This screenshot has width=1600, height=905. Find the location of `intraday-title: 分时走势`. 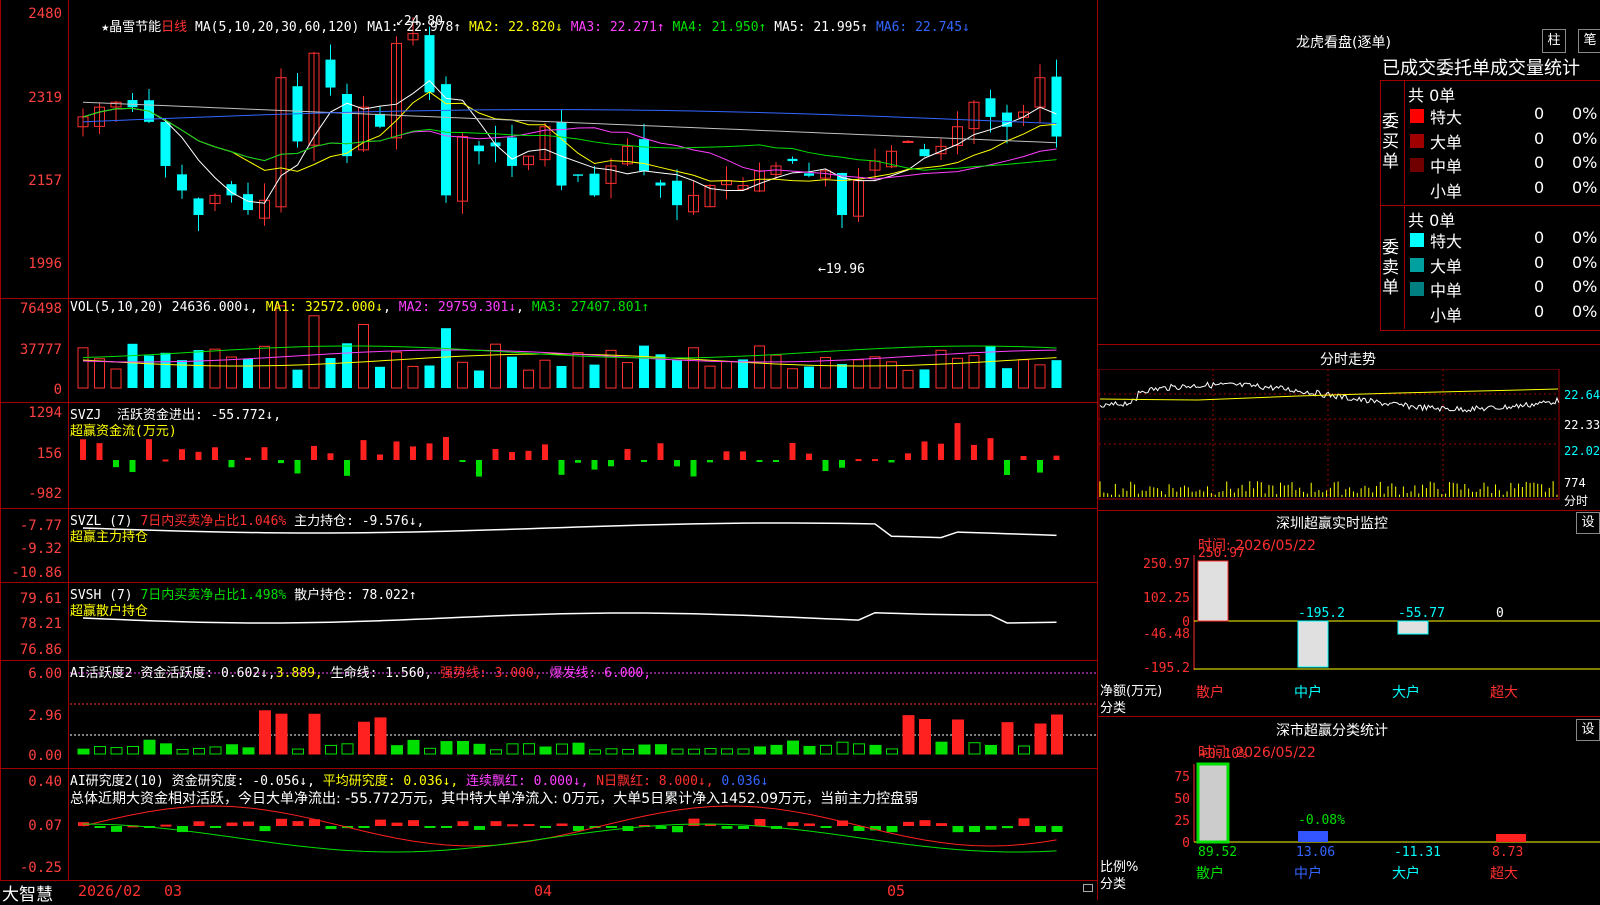

intraday-title: 分时走势 is located at coordinates (1348, 360).